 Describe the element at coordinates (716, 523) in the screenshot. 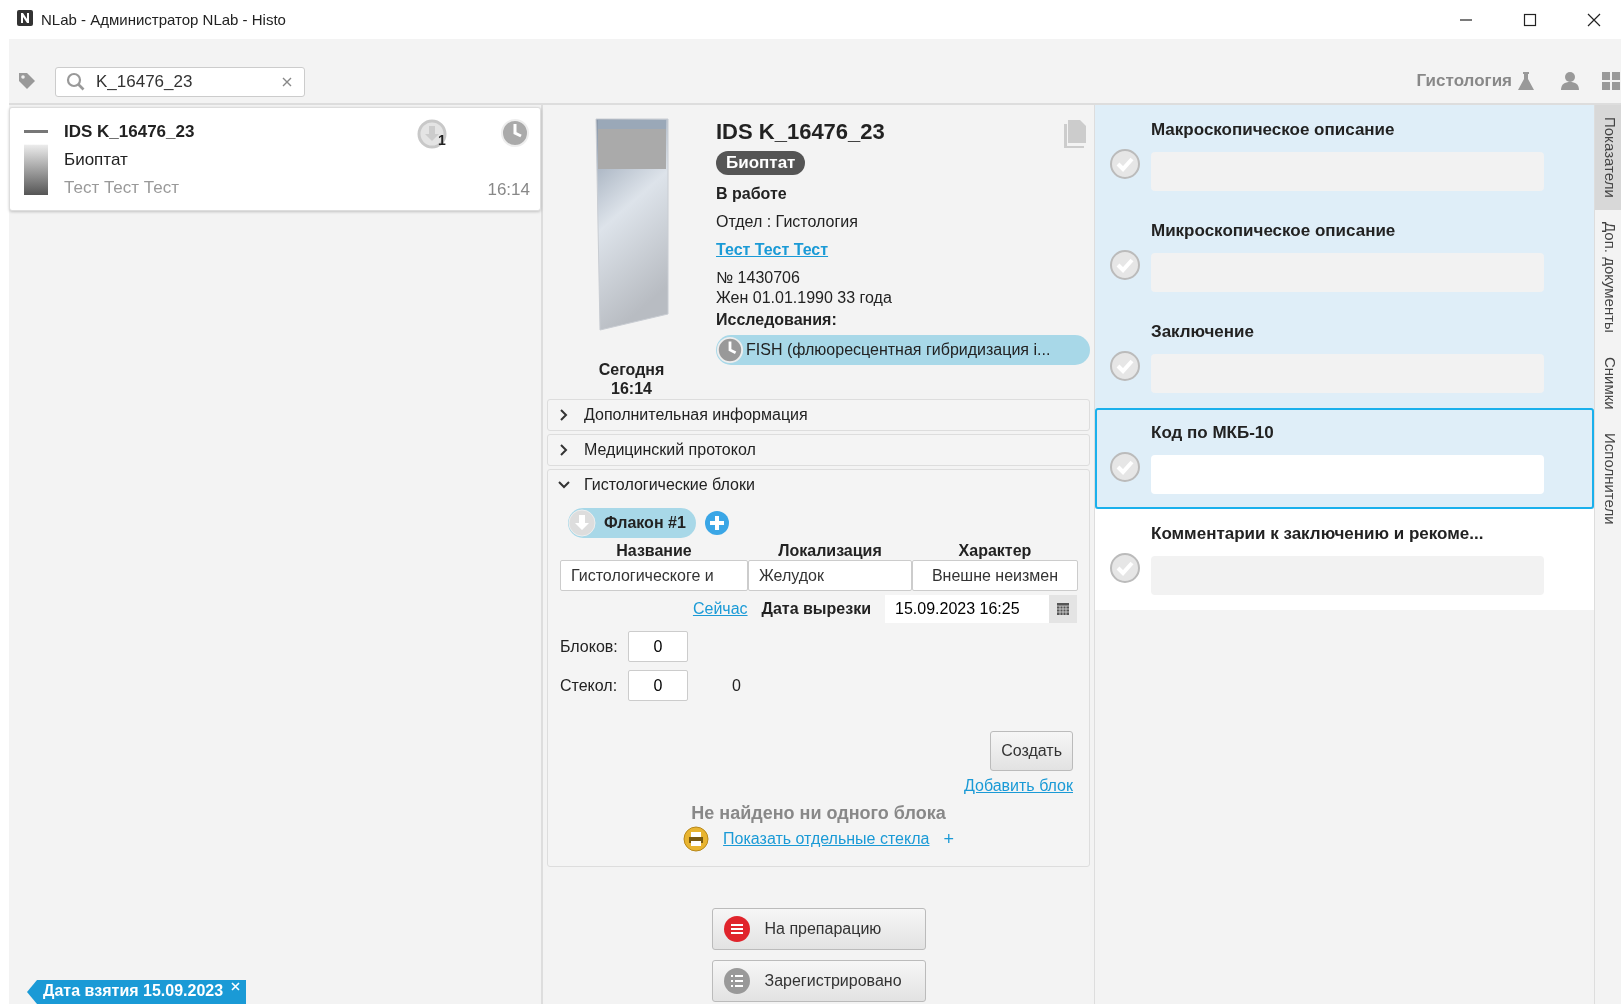

I see `add-icon` at that location.